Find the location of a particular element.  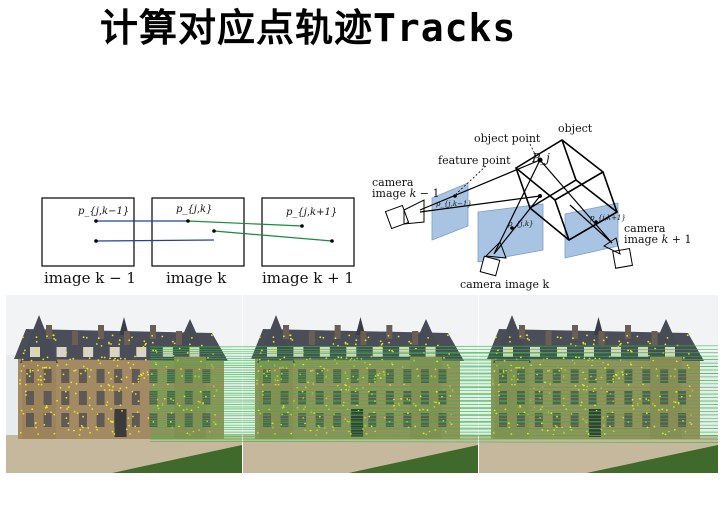

caption-image-k-minus-1: image k − 1 is located at coordinates (90, 278).